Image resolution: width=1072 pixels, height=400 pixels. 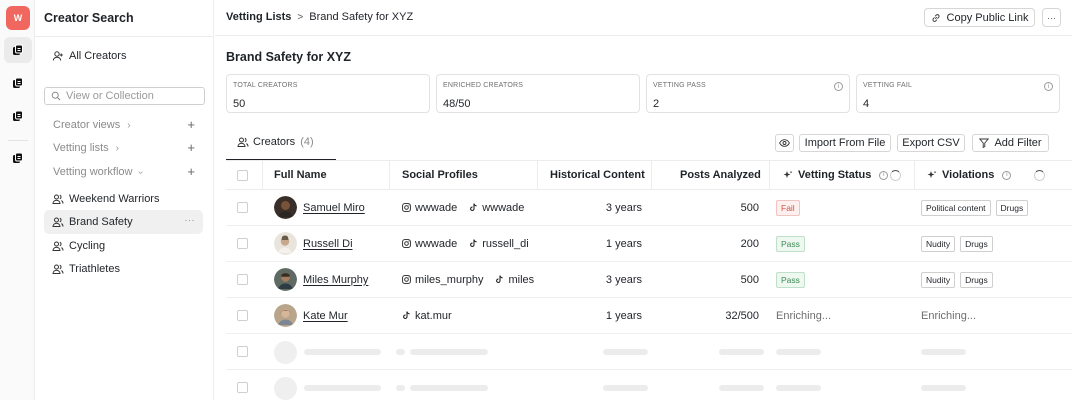 What do you see at coordinates (128, 148) in the screenshot?
I see `section-vetting-lists: Vetting lists › +` at bounding box center [128, 148].